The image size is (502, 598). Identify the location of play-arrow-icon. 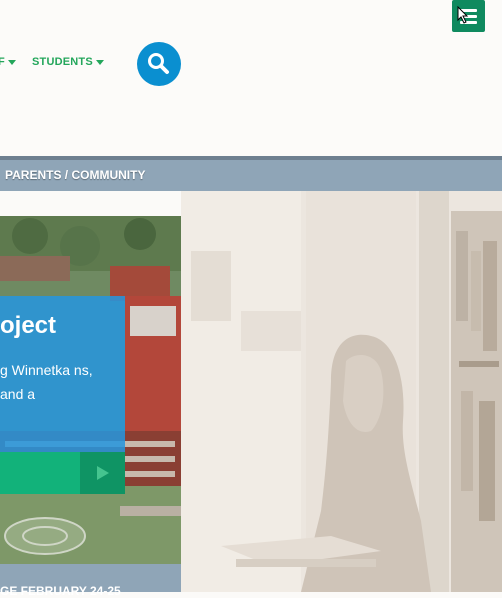
(103, 473).